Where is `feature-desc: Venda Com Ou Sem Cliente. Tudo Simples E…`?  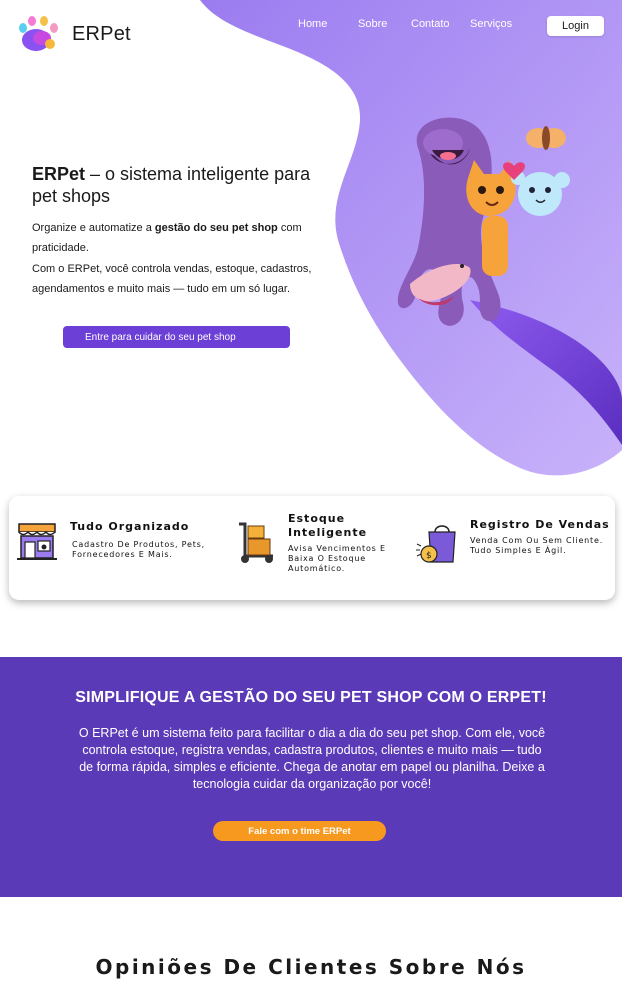 feature-desc: Venda Com Ou Sem Cliente. Tudo Simples E… is located at coordinates (537, 545).